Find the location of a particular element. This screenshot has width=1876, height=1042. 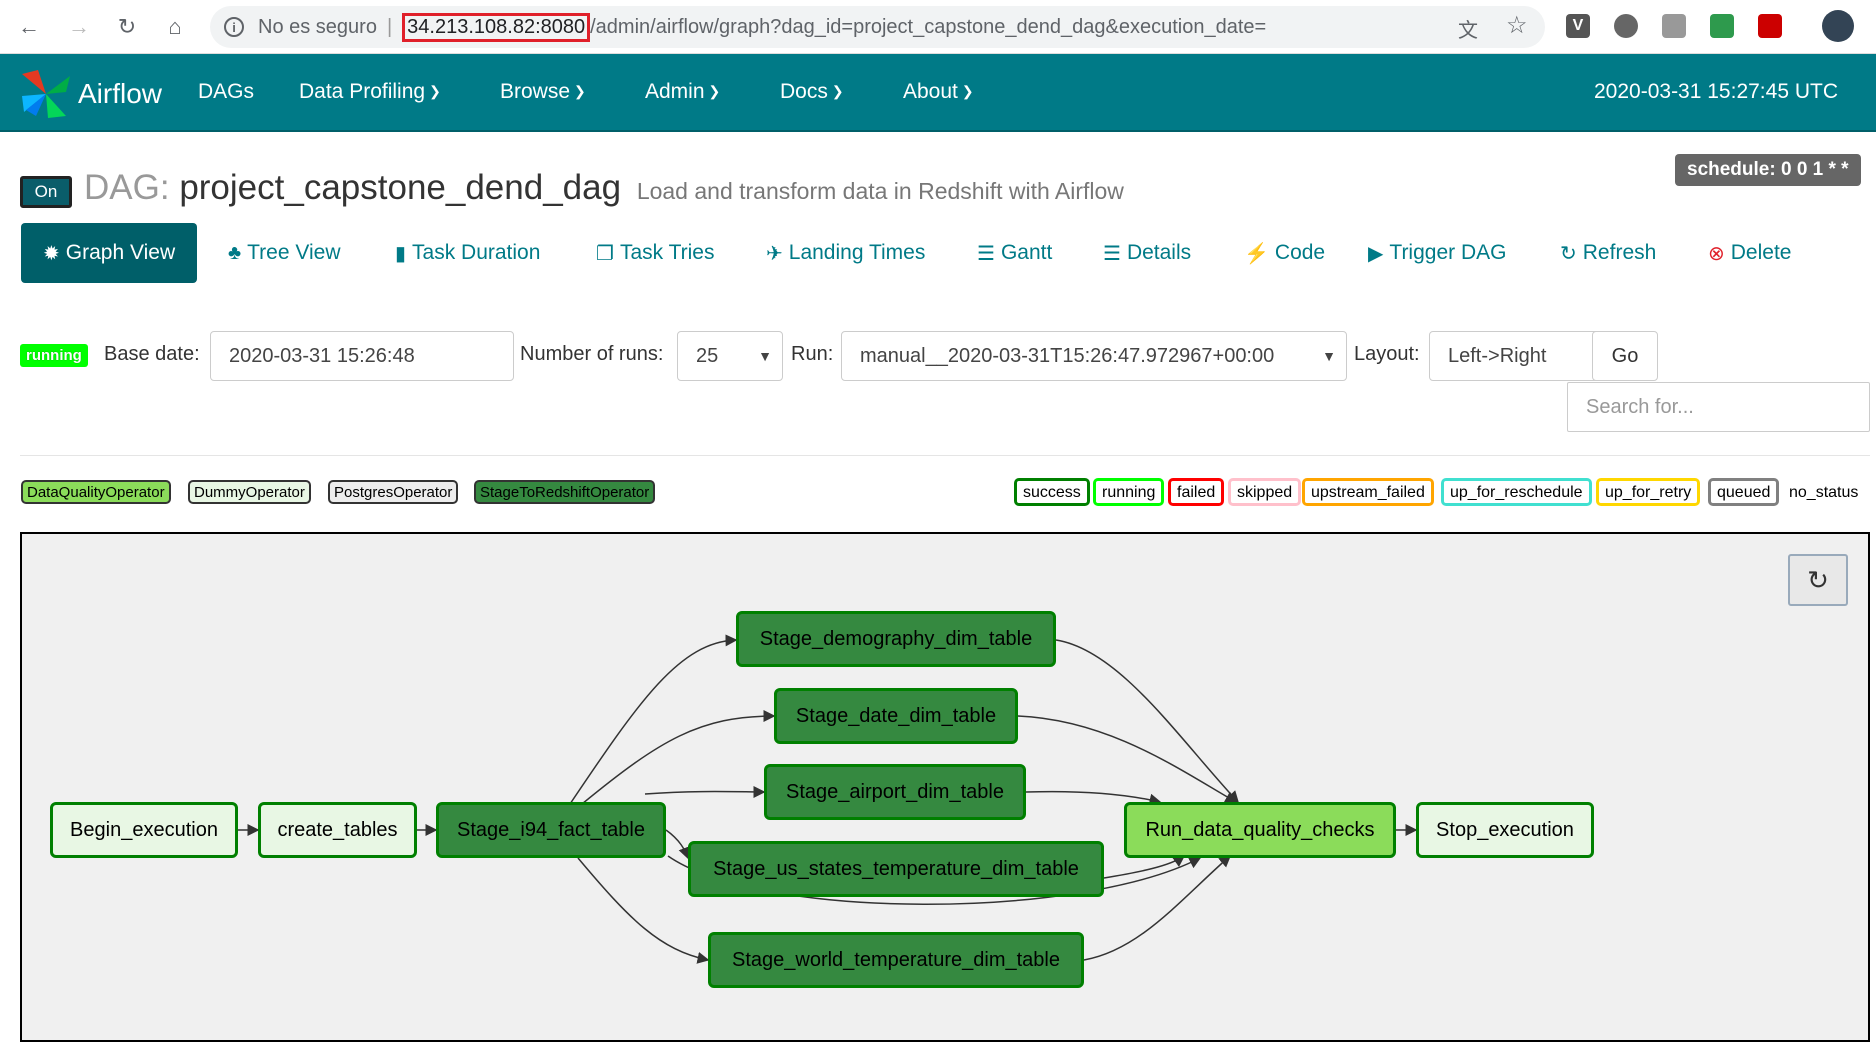

task-node-create-tables: create_tables is located at coordinates (337, 830).